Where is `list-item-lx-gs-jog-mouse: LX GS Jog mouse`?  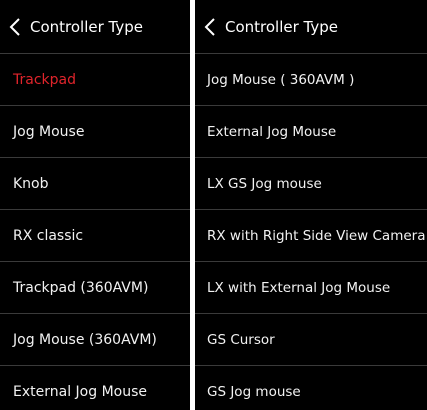 list-item-lx-gs-jog-mouse: LX GS Jog mouse is located at coordinates (311, 184).